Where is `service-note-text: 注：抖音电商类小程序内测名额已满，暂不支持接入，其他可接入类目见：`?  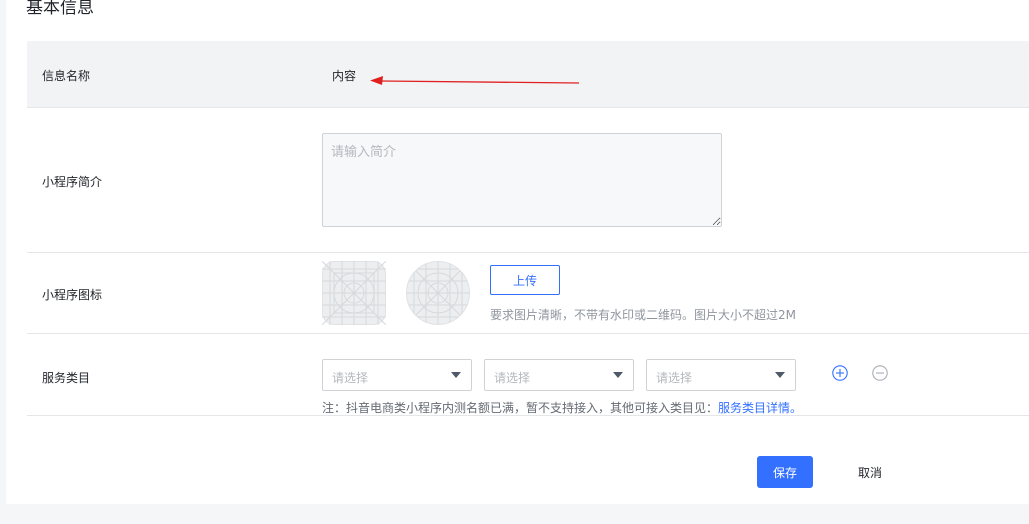
service-note-text: 注：抖音电商类小程序内测名额已满，暂不支持接入，其他可接入类目见： is located at coordinates (520, 408).